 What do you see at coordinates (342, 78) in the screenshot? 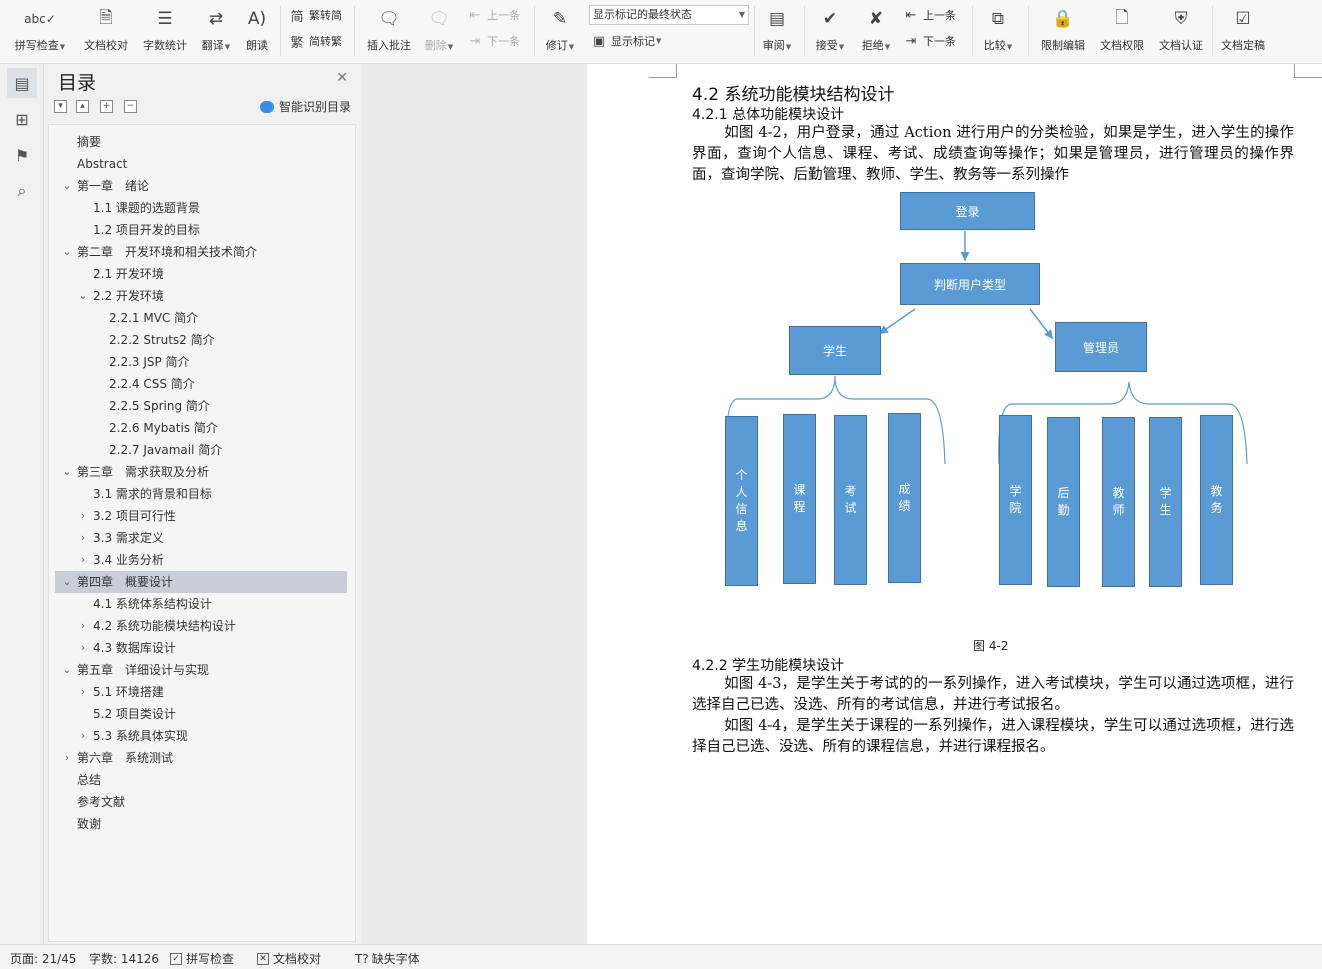
I see `close-icon: ✕` at bounding box center [342, 78].